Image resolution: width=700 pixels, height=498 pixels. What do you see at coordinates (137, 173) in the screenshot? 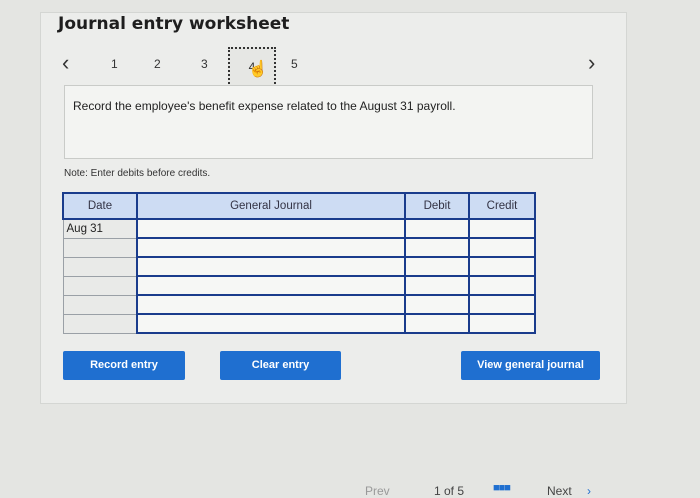
I see `note-text: Note: Enter debits before credits.` at bounding box center [137, 173].